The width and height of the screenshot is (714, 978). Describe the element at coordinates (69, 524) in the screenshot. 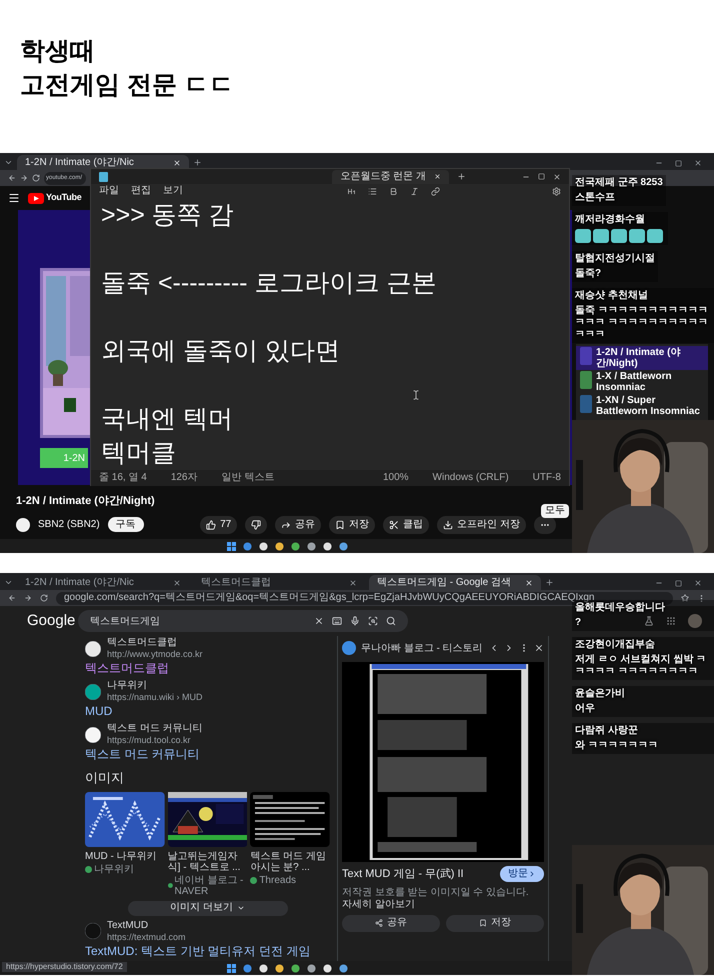

I see `channel-name: SBN2 (SBN2)` at that location.